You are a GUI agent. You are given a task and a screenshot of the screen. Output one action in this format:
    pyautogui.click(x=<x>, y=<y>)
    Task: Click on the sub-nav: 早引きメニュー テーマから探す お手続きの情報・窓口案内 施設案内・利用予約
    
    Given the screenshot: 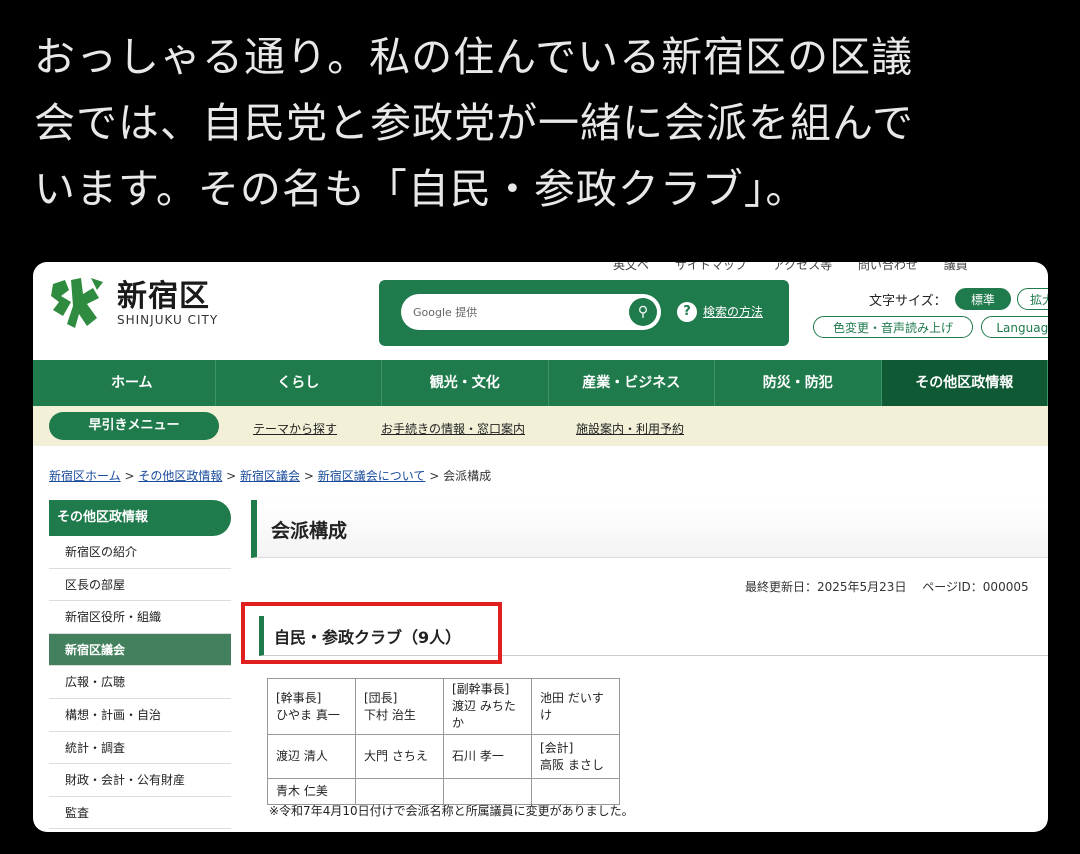 What is the action you would take?
    pyautogui.click(x=540, y=426)
    